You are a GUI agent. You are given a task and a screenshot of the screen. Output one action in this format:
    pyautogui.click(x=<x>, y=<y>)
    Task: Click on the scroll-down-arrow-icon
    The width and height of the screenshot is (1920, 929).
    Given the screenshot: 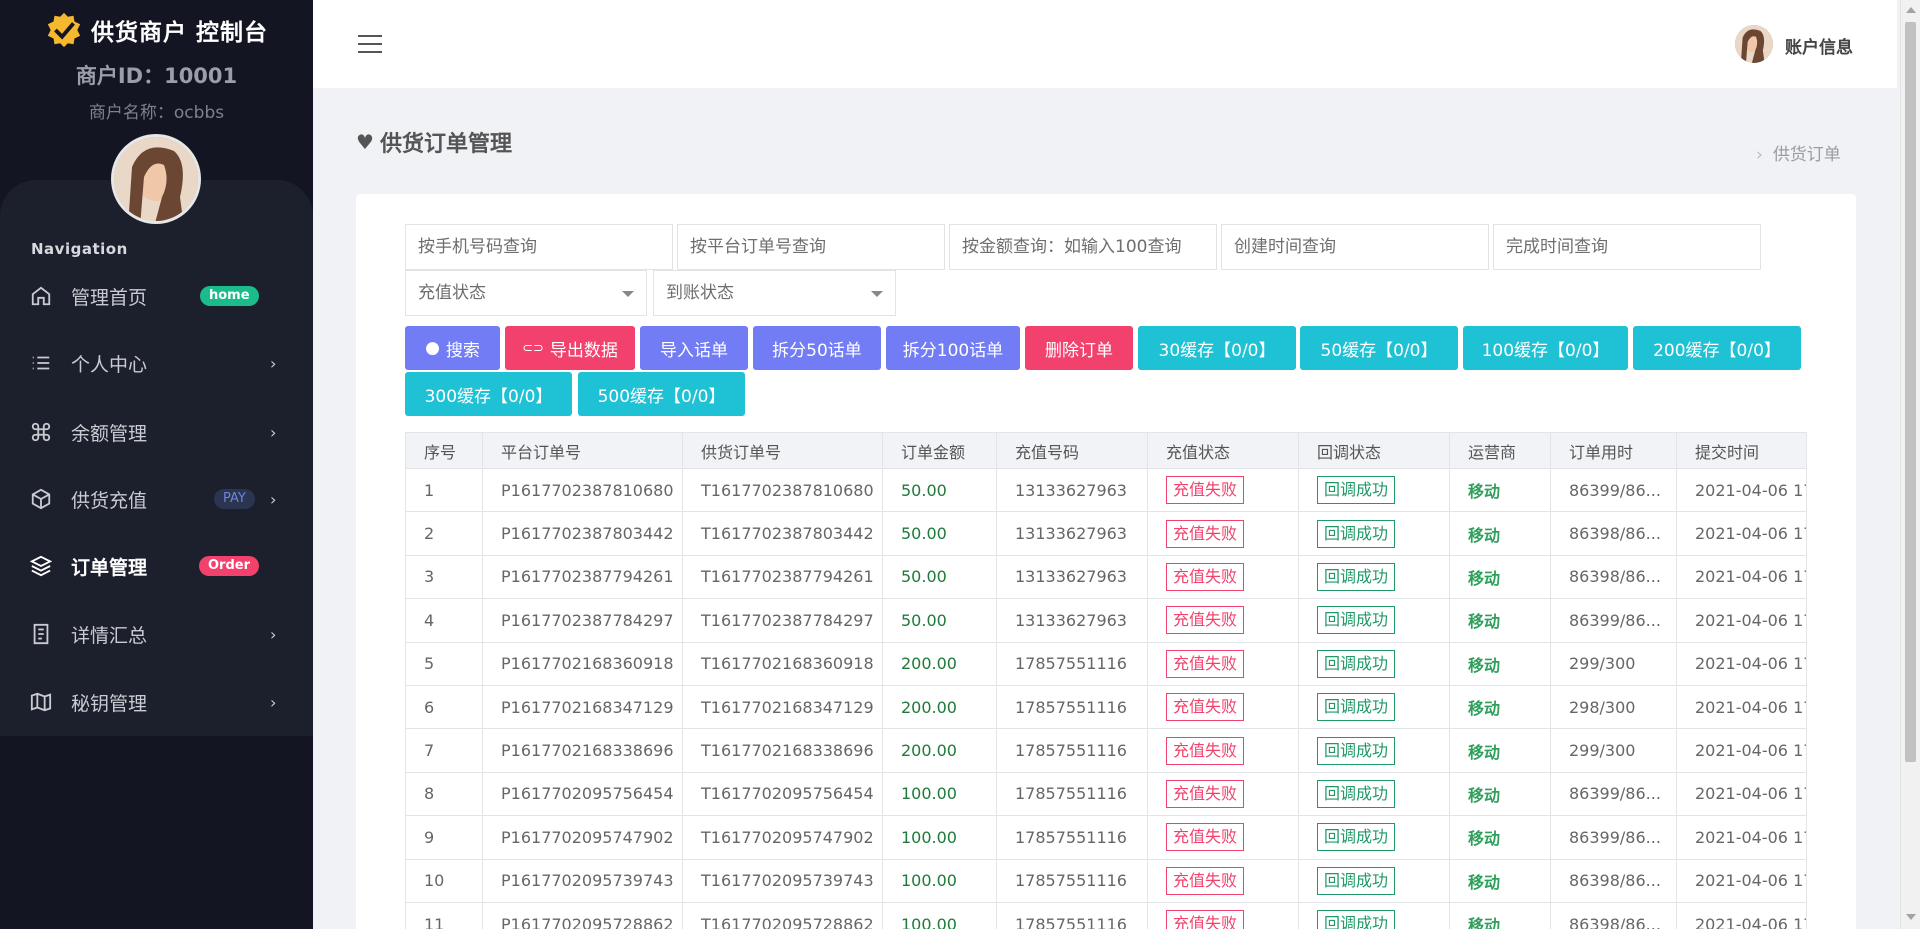 What is the action you would take?
    pyautogui.click(x=1911, y=917)
    